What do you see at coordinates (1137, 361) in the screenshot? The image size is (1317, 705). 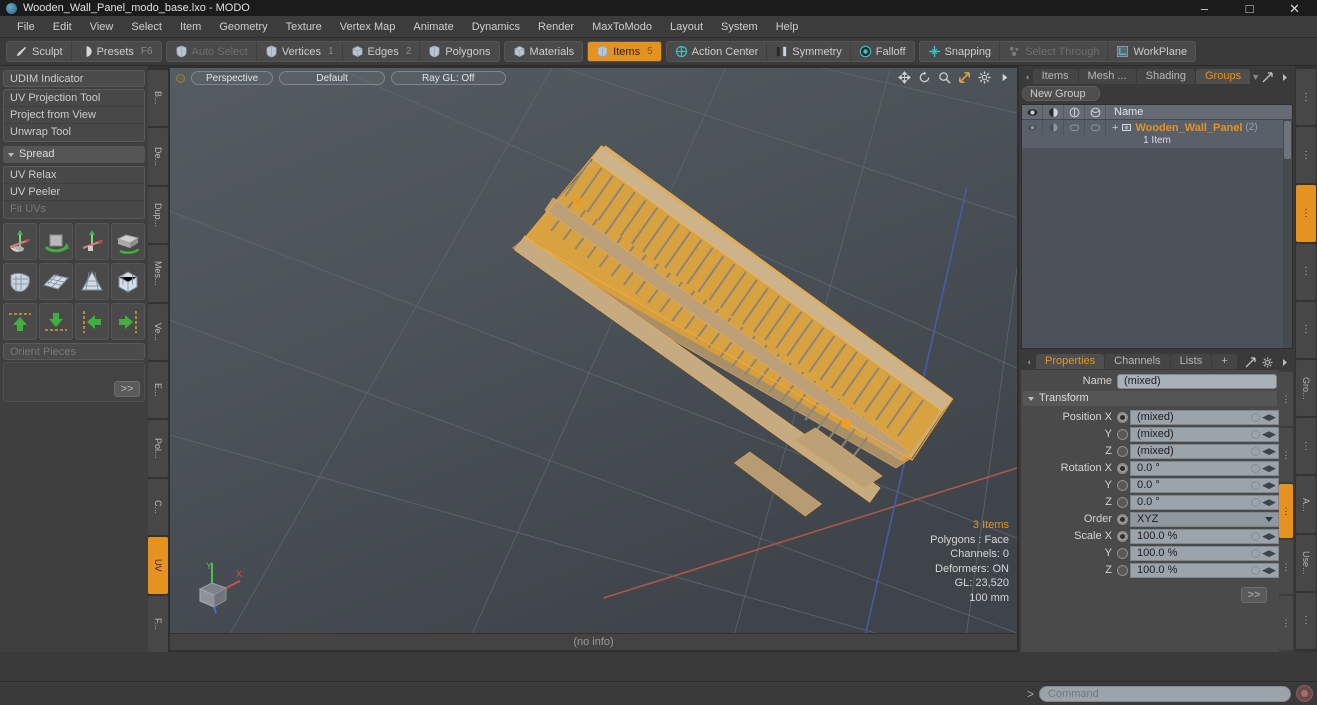 I see `tab-channels: Channels` at bounding box center [1137, 361].